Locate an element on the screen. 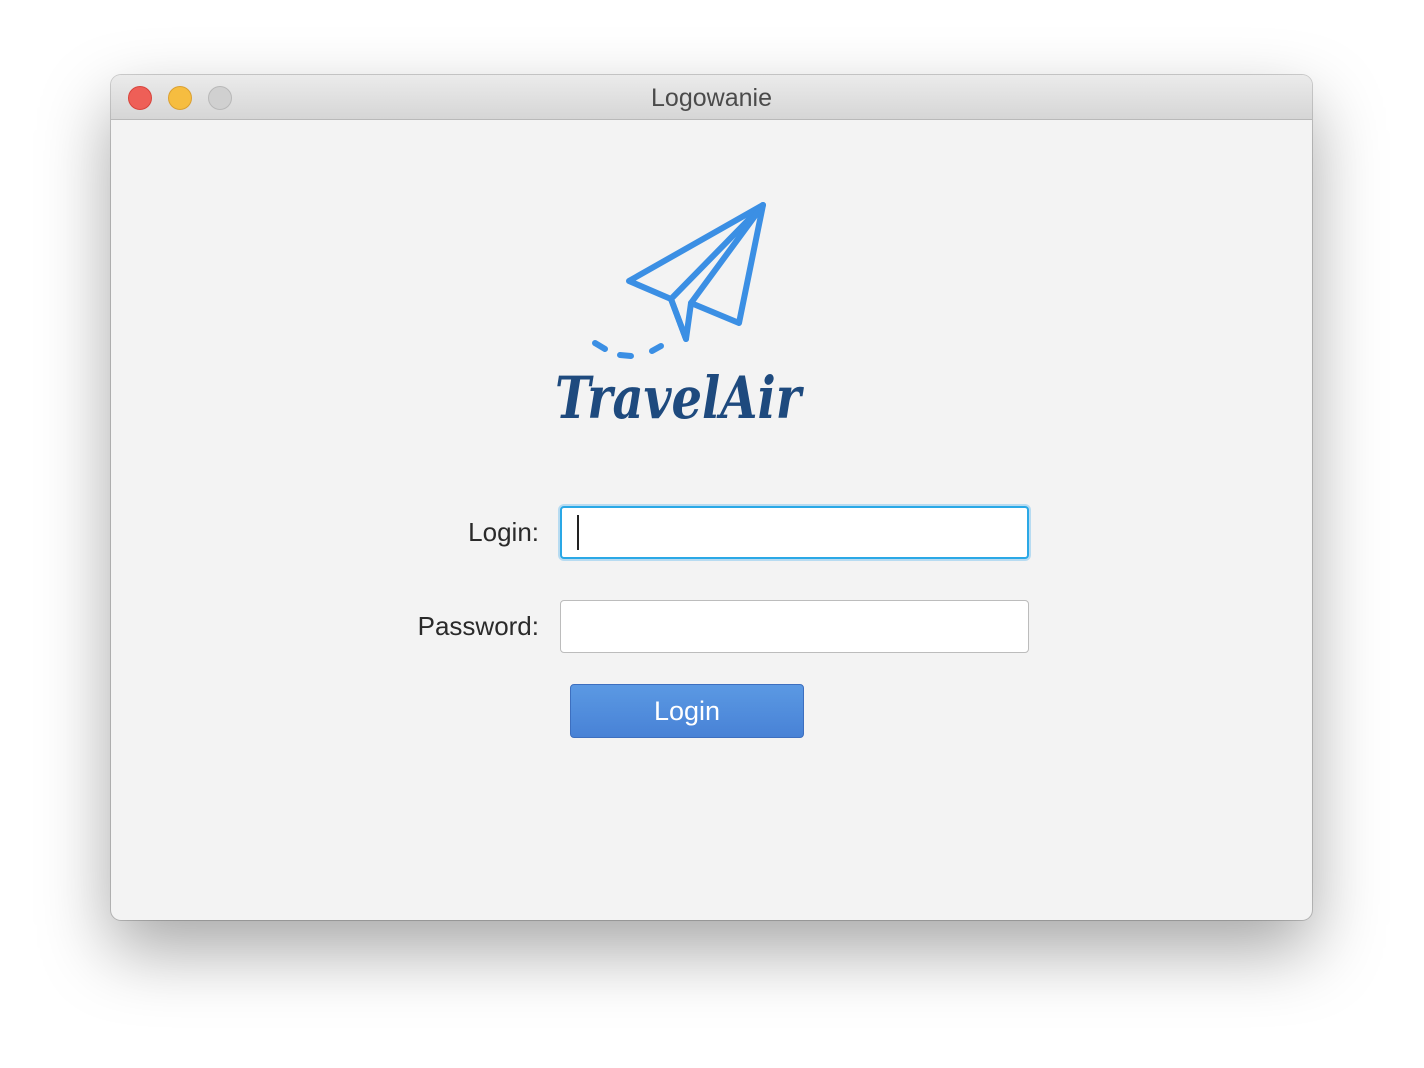 This screenshot has height=1068, width=1424. login-button: Login is located at coordinates (687, 711).